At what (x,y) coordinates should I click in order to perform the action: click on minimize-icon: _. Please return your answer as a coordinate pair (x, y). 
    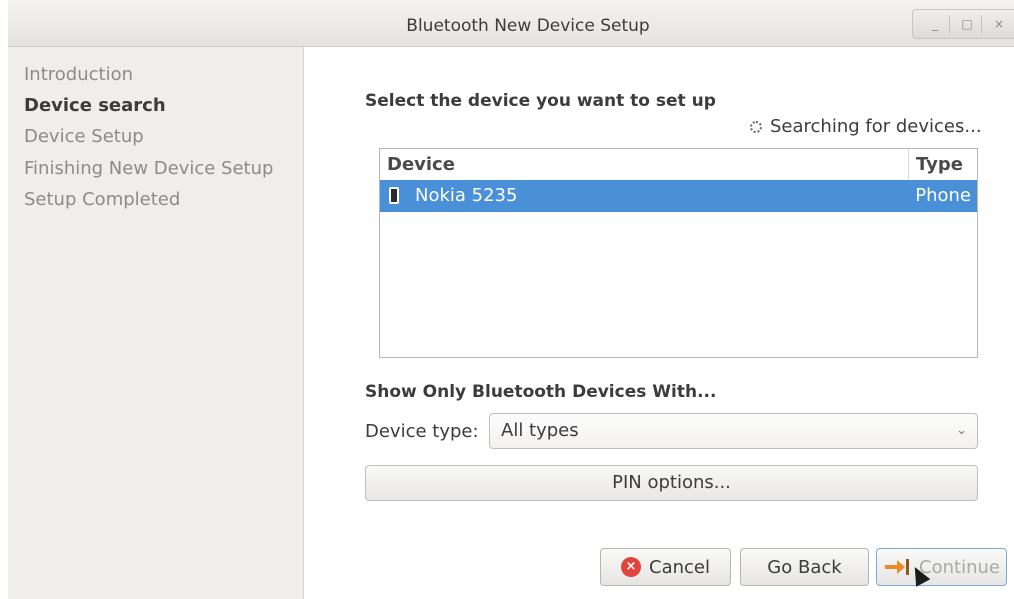
    Looking at the image, I should click on (935, 24).